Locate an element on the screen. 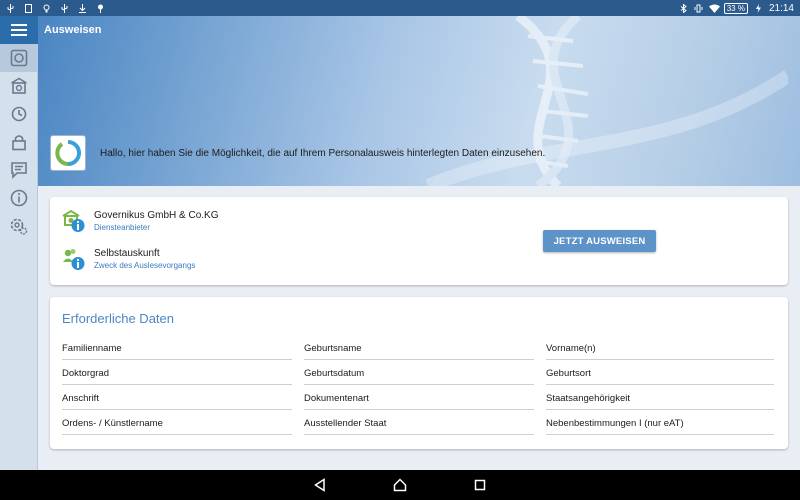 The height and width of the screenshot is (500, 800). sidebar-item-settings is located at coordinates (19, 226).